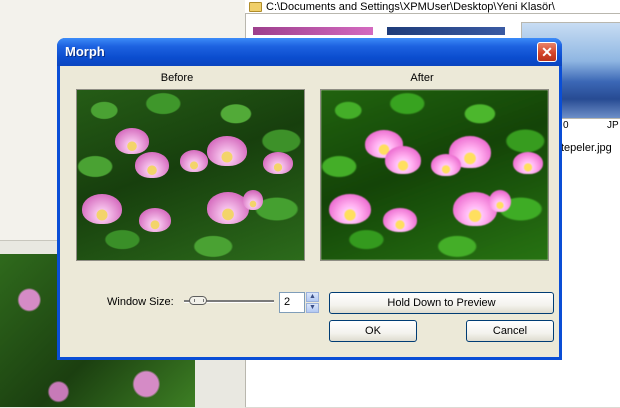 This screenshot has height=408, width=620. Describe the element at coordinates (292, 302) in the screenshot. I see `window-size-input: 2` at that location.